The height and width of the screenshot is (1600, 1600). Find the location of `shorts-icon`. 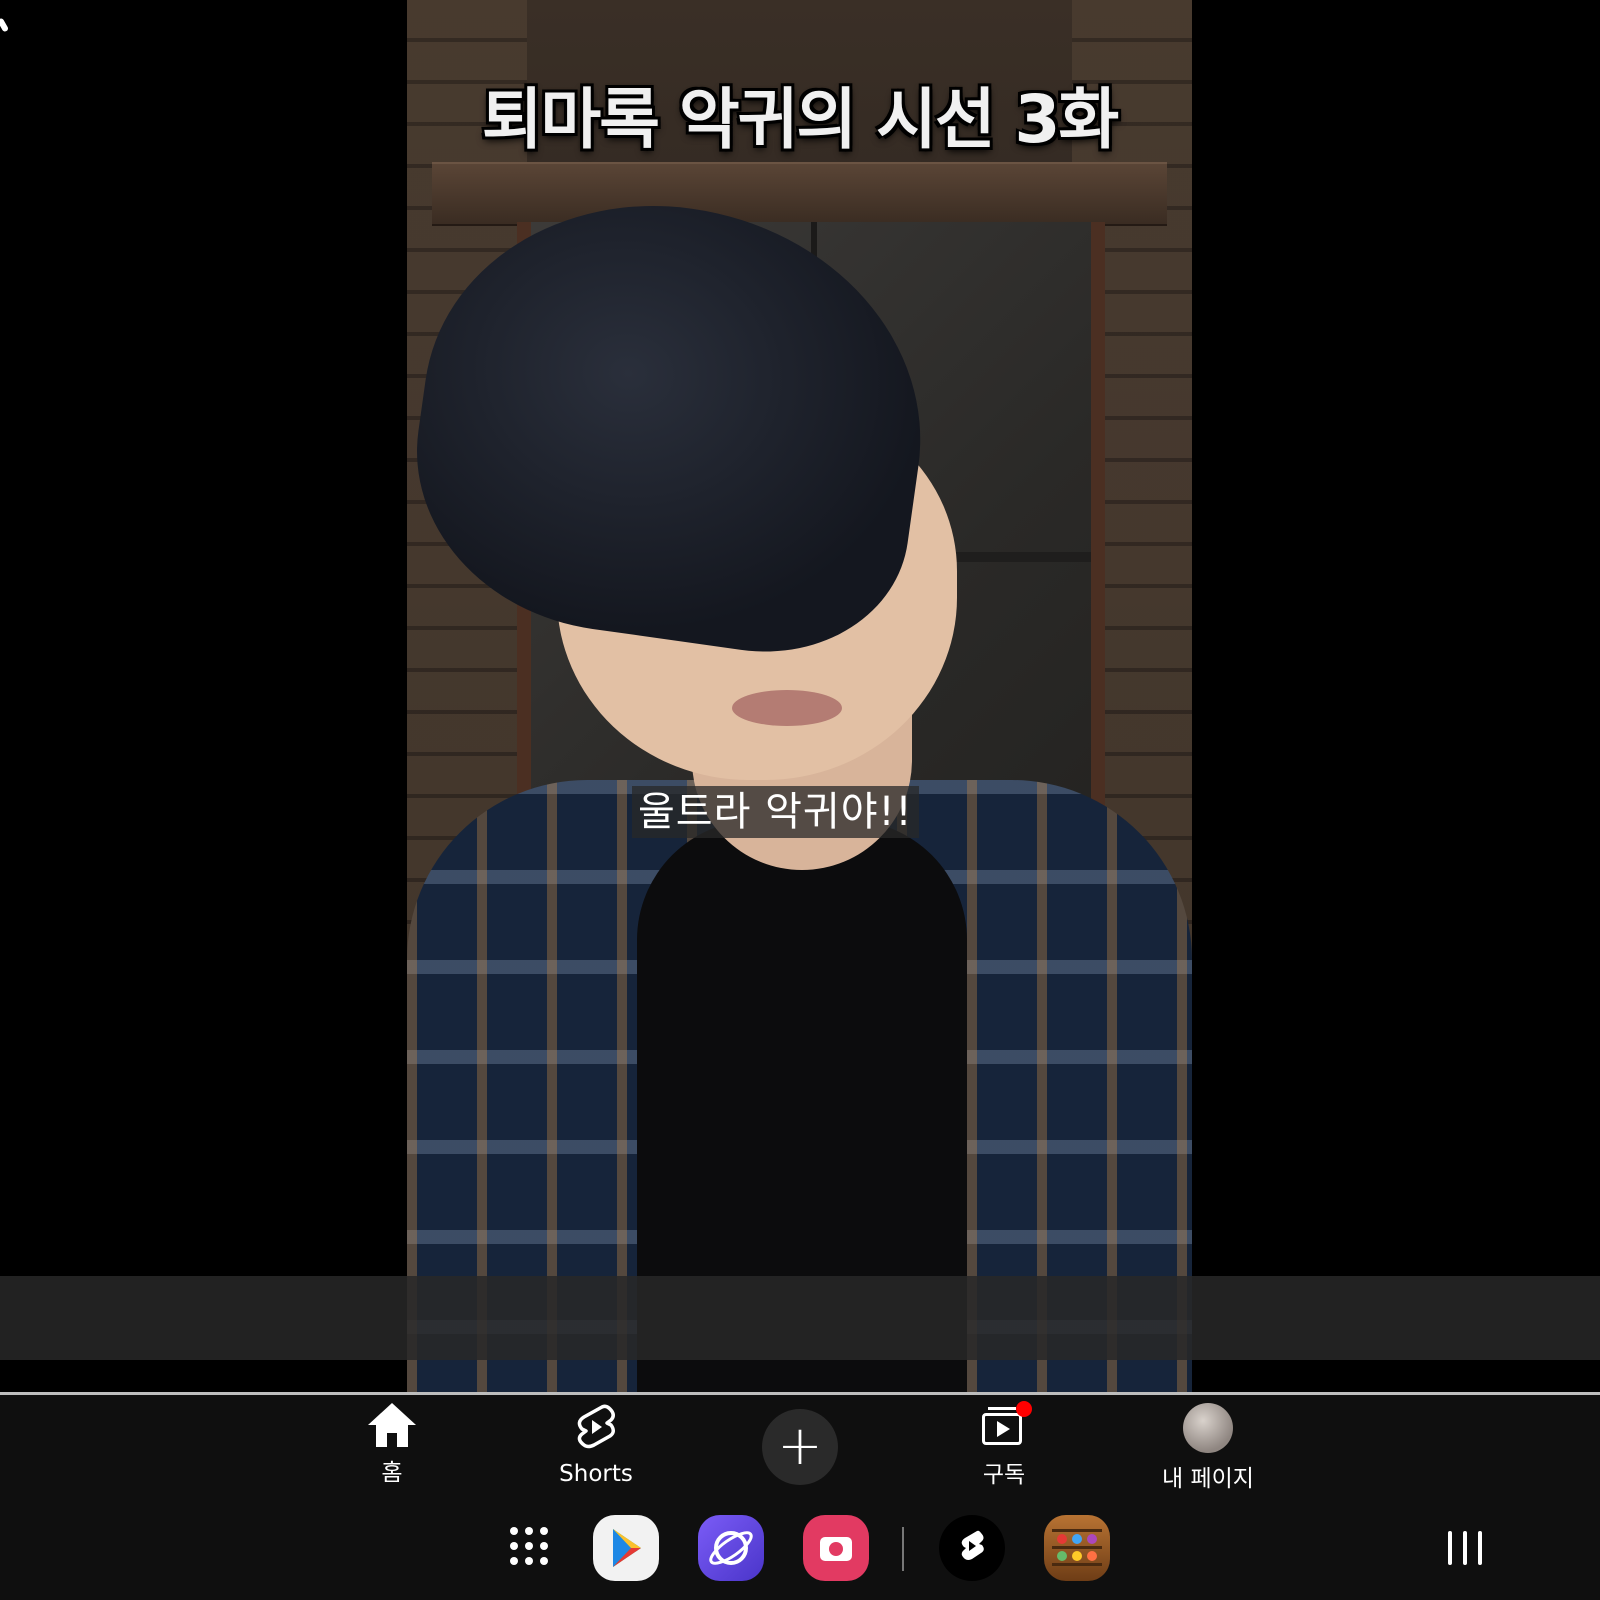

shorts-icon is located at coordinates (596, 1426).